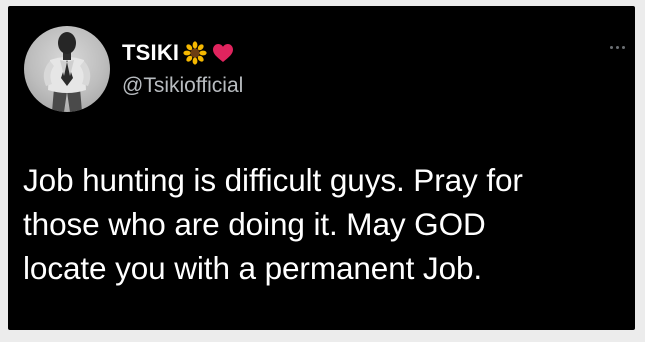  I want to click on tweet-text-line: Job hunting is difficult guys. Pray for, so click(273, 180).